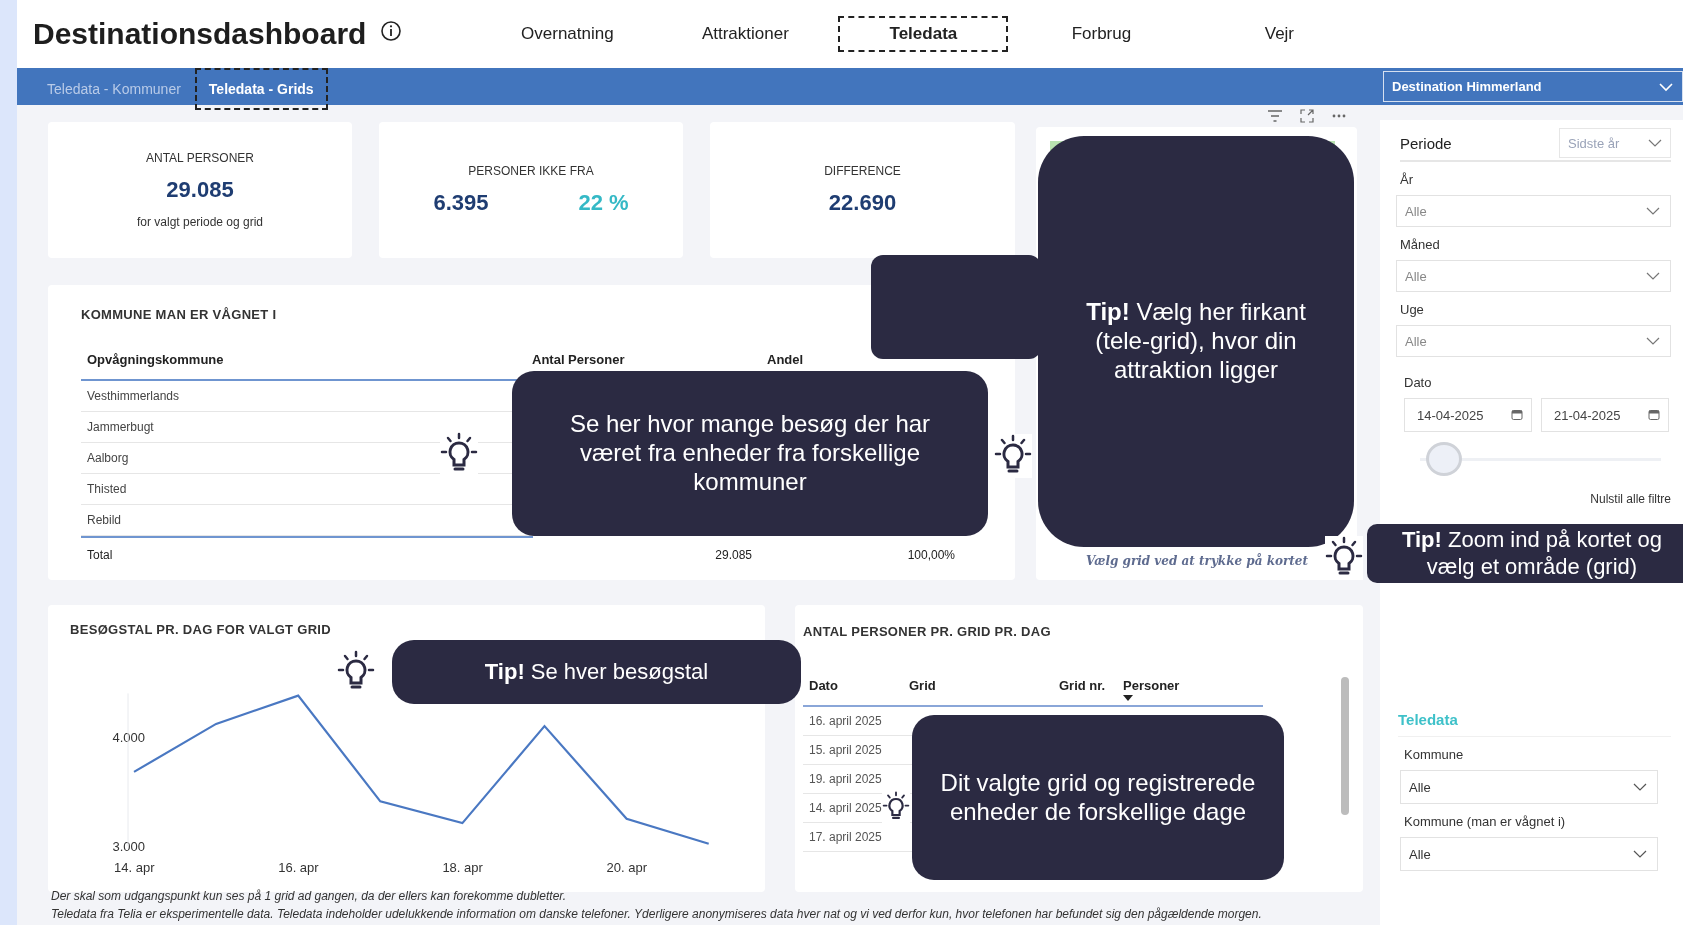  Describe the element at coordinates (1418, 382) in the screenshot. I see `filter-label: Dato` at that location.